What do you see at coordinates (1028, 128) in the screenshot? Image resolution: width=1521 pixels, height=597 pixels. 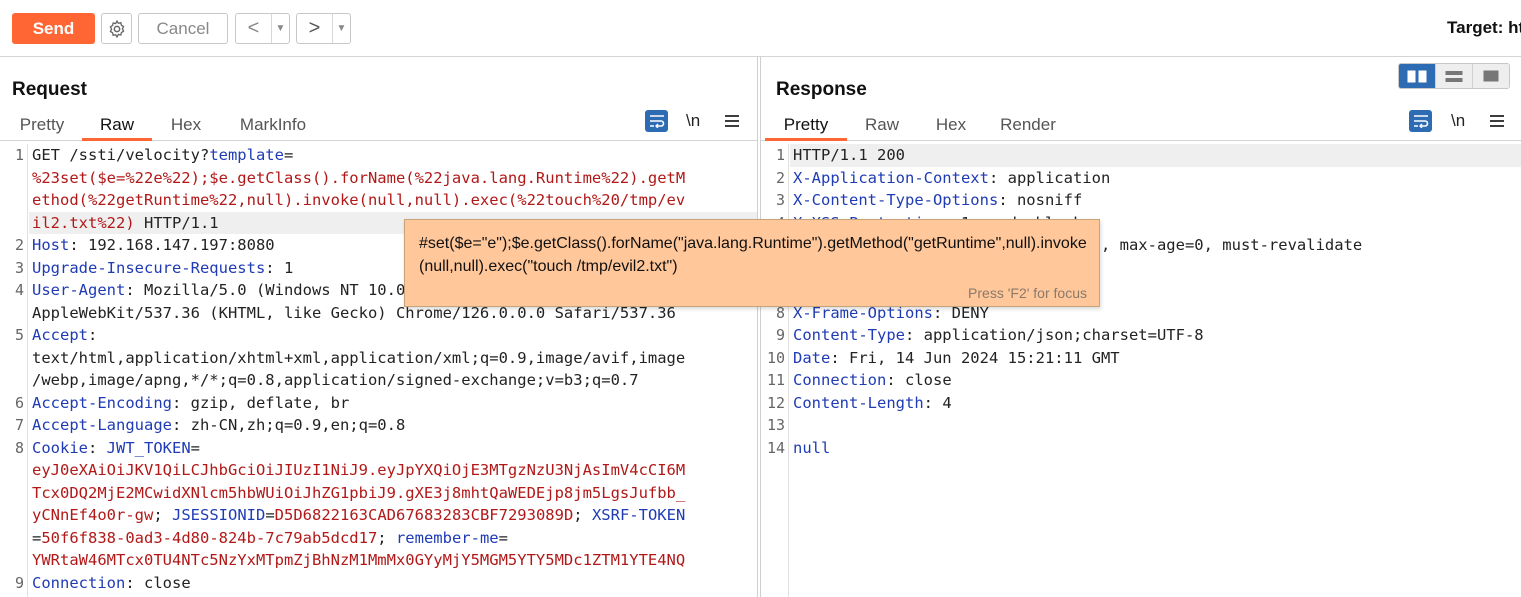 I see `tab-render: Render` at bounding box center [1028, 128].